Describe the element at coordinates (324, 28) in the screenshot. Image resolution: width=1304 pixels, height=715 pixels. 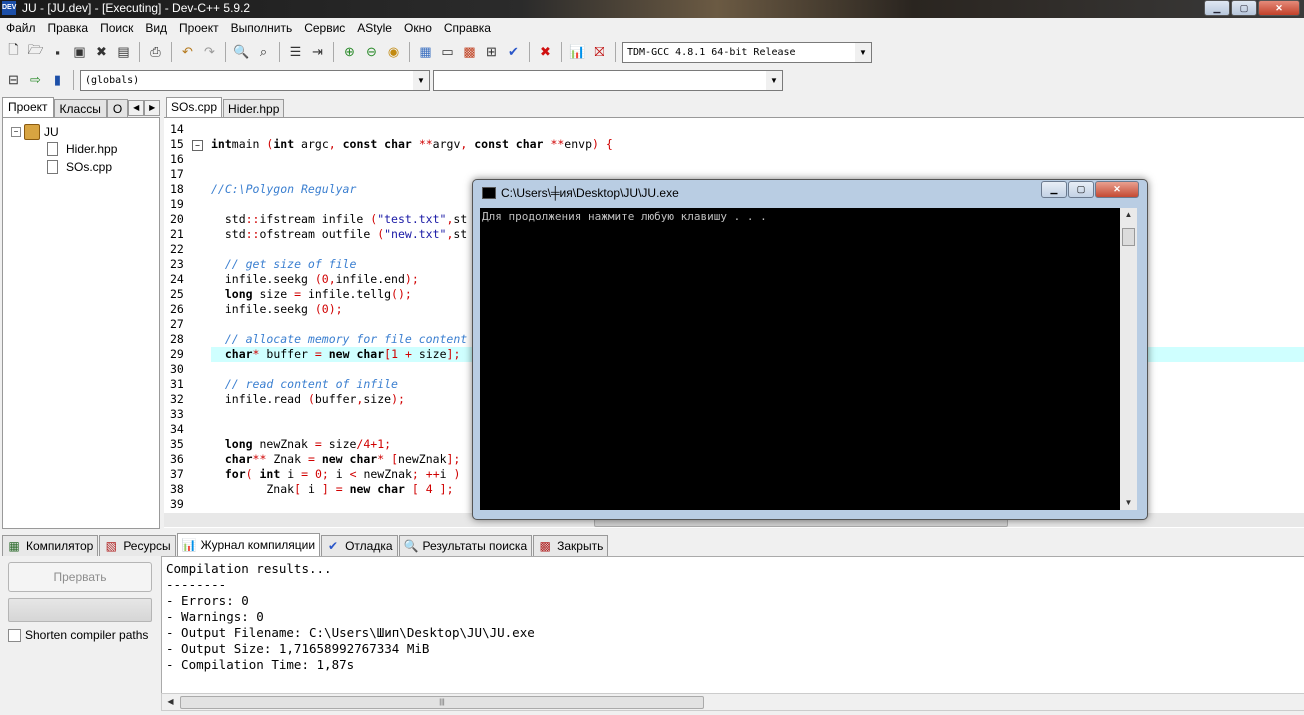
I see `menu-tools: Сервис` at that location.